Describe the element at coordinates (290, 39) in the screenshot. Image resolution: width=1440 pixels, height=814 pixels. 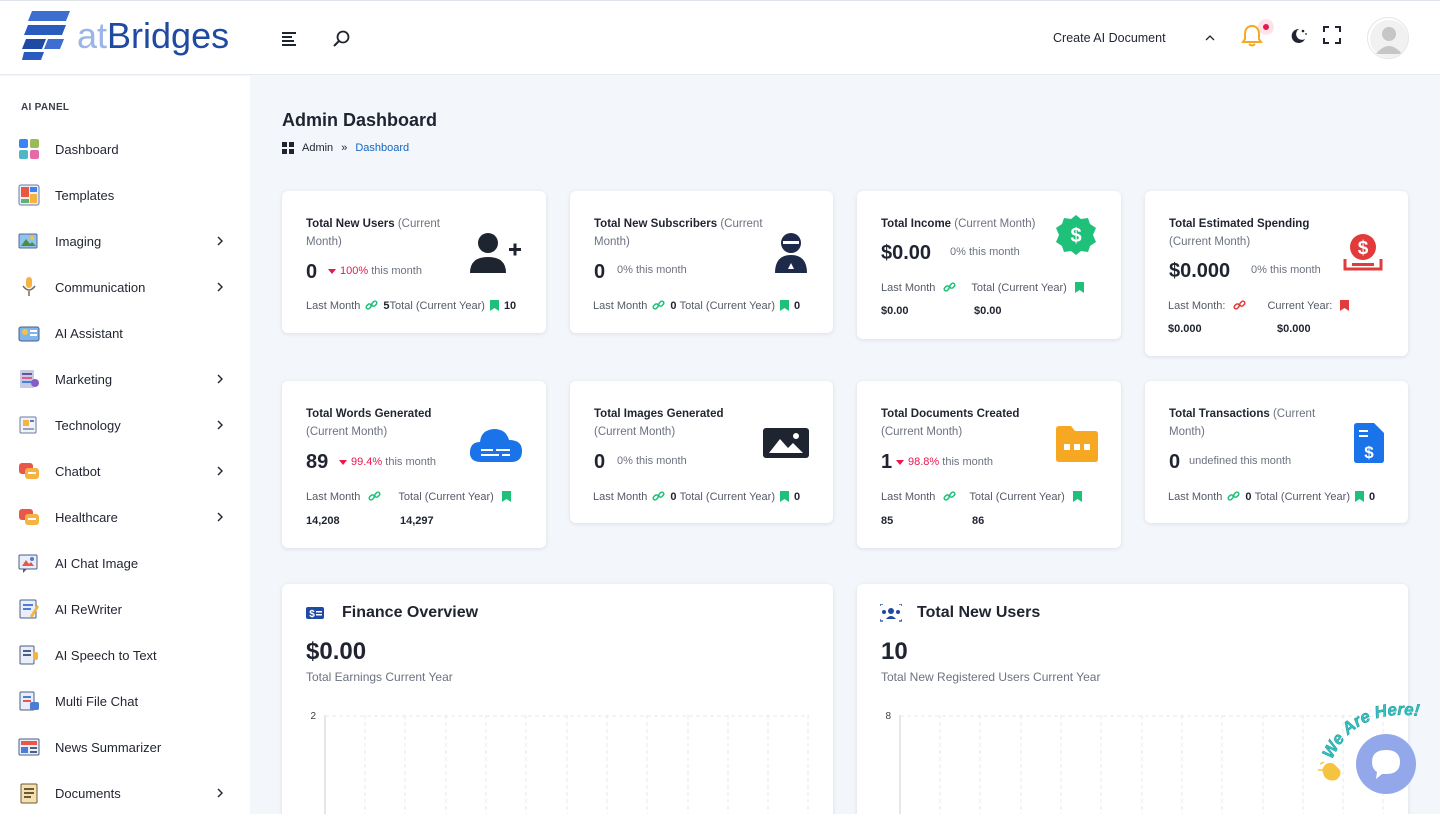
I see `menu-toggle-icon` at that location.